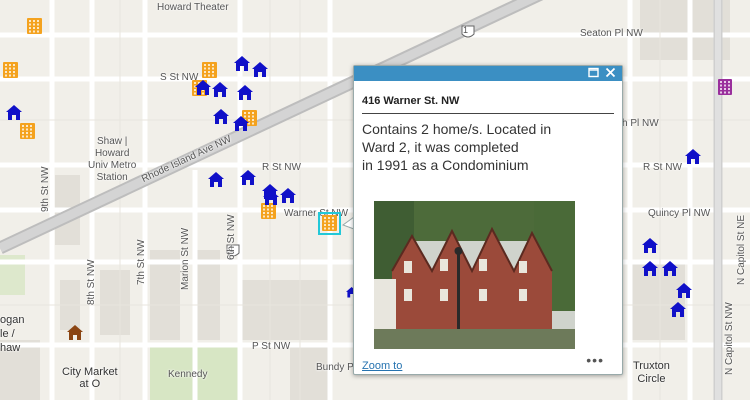 The height and width of the screenshot is (400, 750). What do you see at coordinates (488, 362) in the screenshot?
I see `popup-footer: Zoom to •••` at bounding box center [488, 362].